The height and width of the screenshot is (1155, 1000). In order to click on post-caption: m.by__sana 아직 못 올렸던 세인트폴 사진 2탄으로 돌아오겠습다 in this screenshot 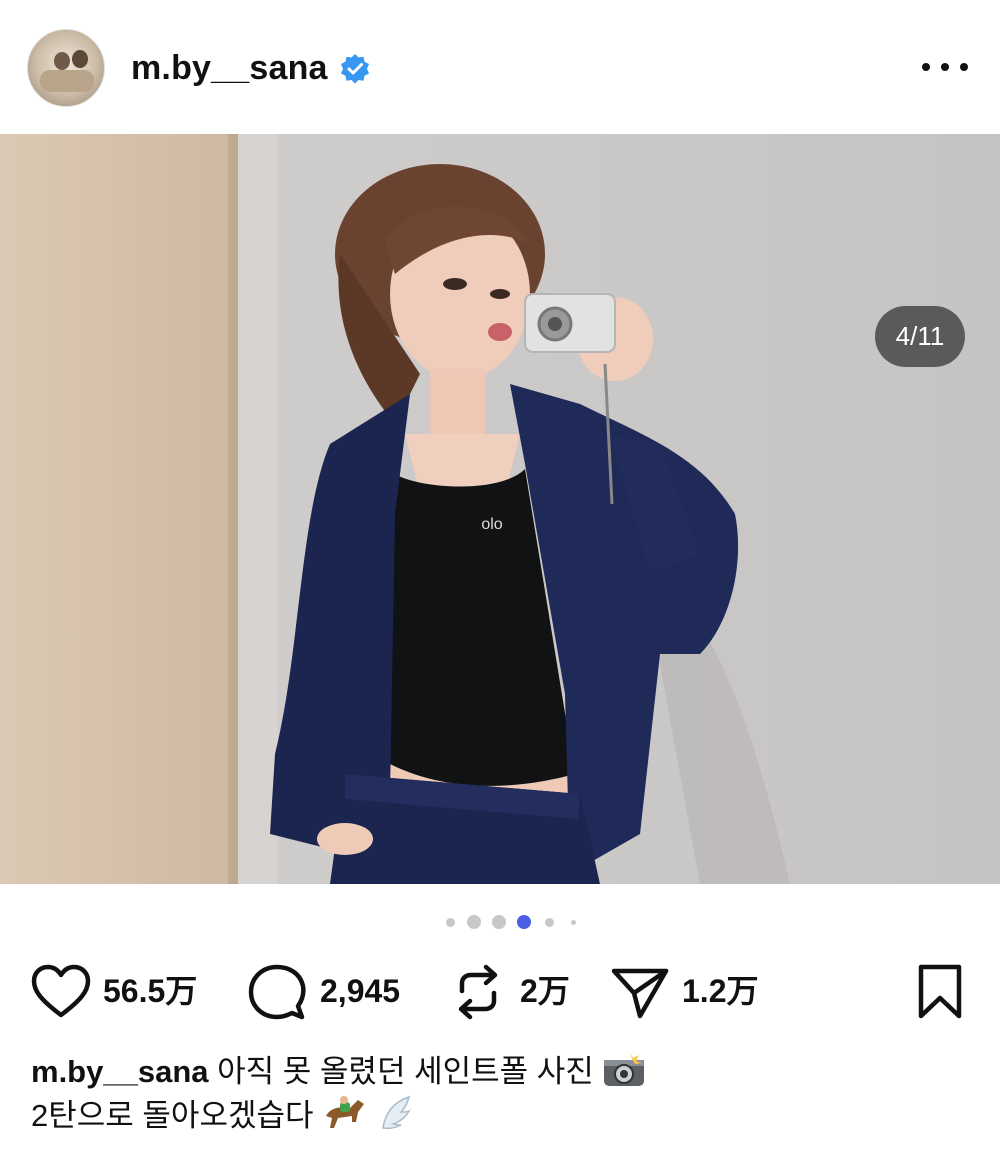, I will do `click(501, 1094)`.